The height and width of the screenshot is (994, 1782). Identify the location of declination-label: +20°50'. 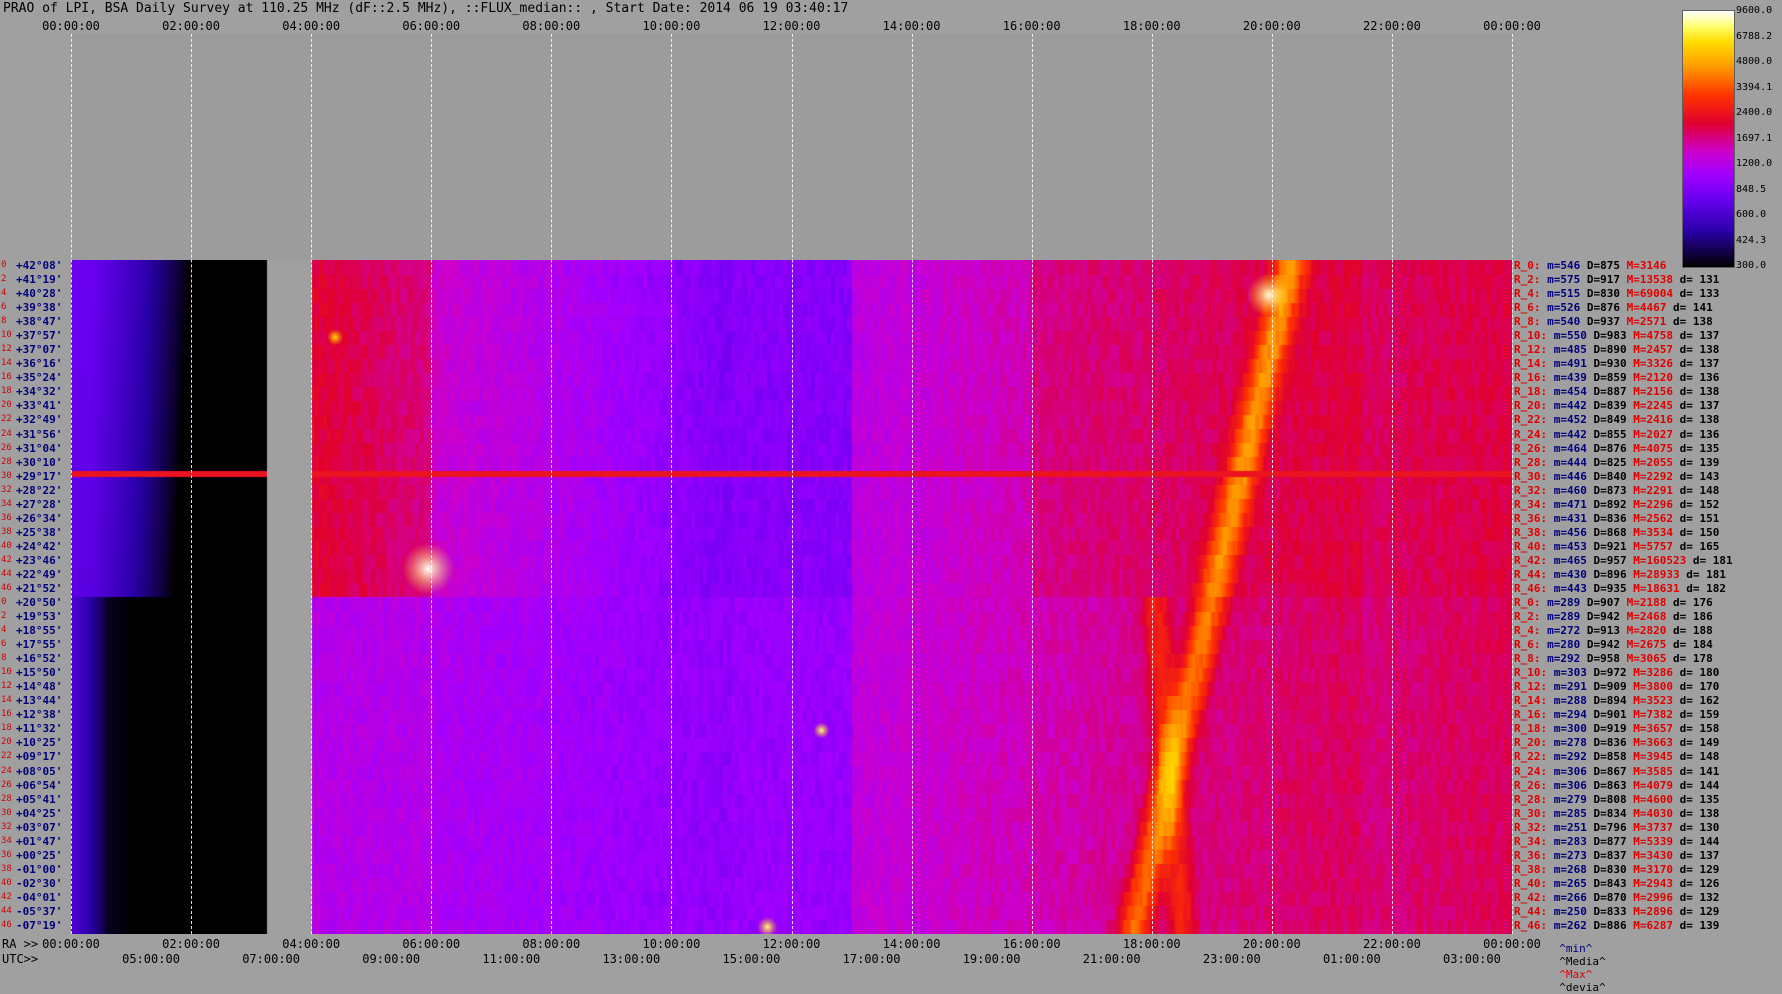
(39, 602).